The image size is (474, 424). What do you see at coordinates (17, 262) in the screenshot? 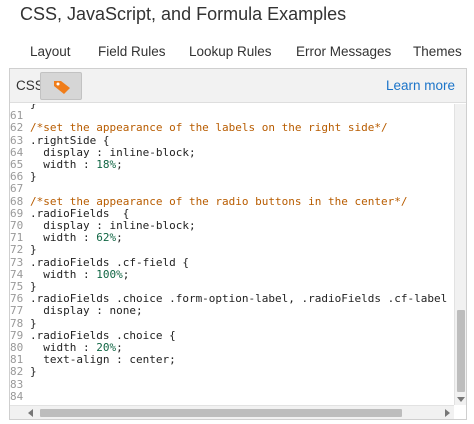
I see `line-number: 73` at bounding box center [17, 262].